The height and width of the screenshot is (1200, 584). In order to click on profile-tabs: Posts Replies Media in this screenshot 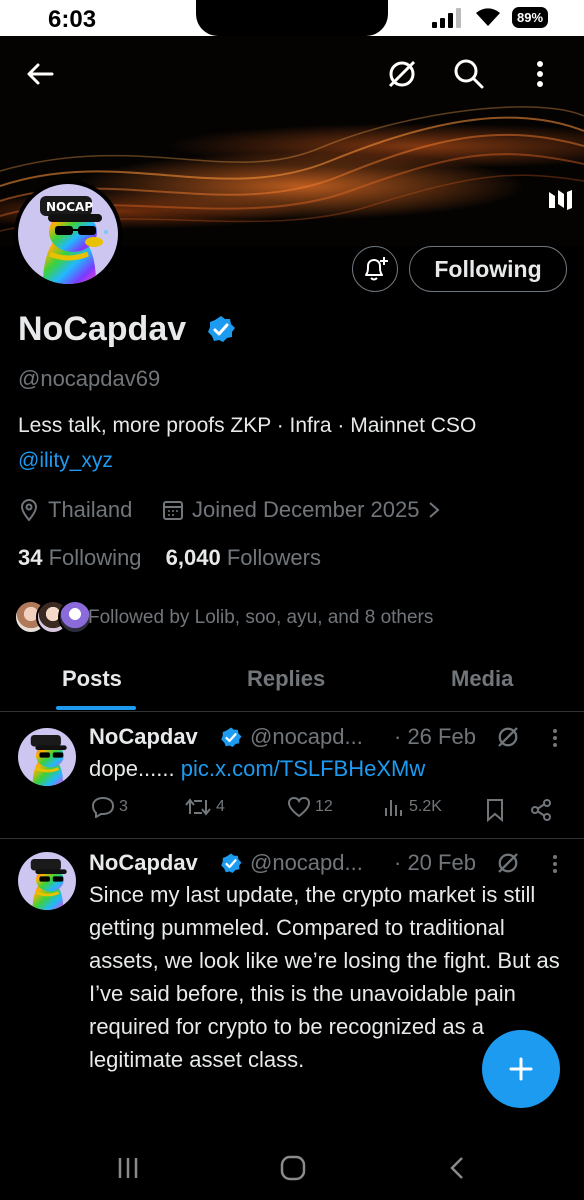, I will do `click(292, 681)`.